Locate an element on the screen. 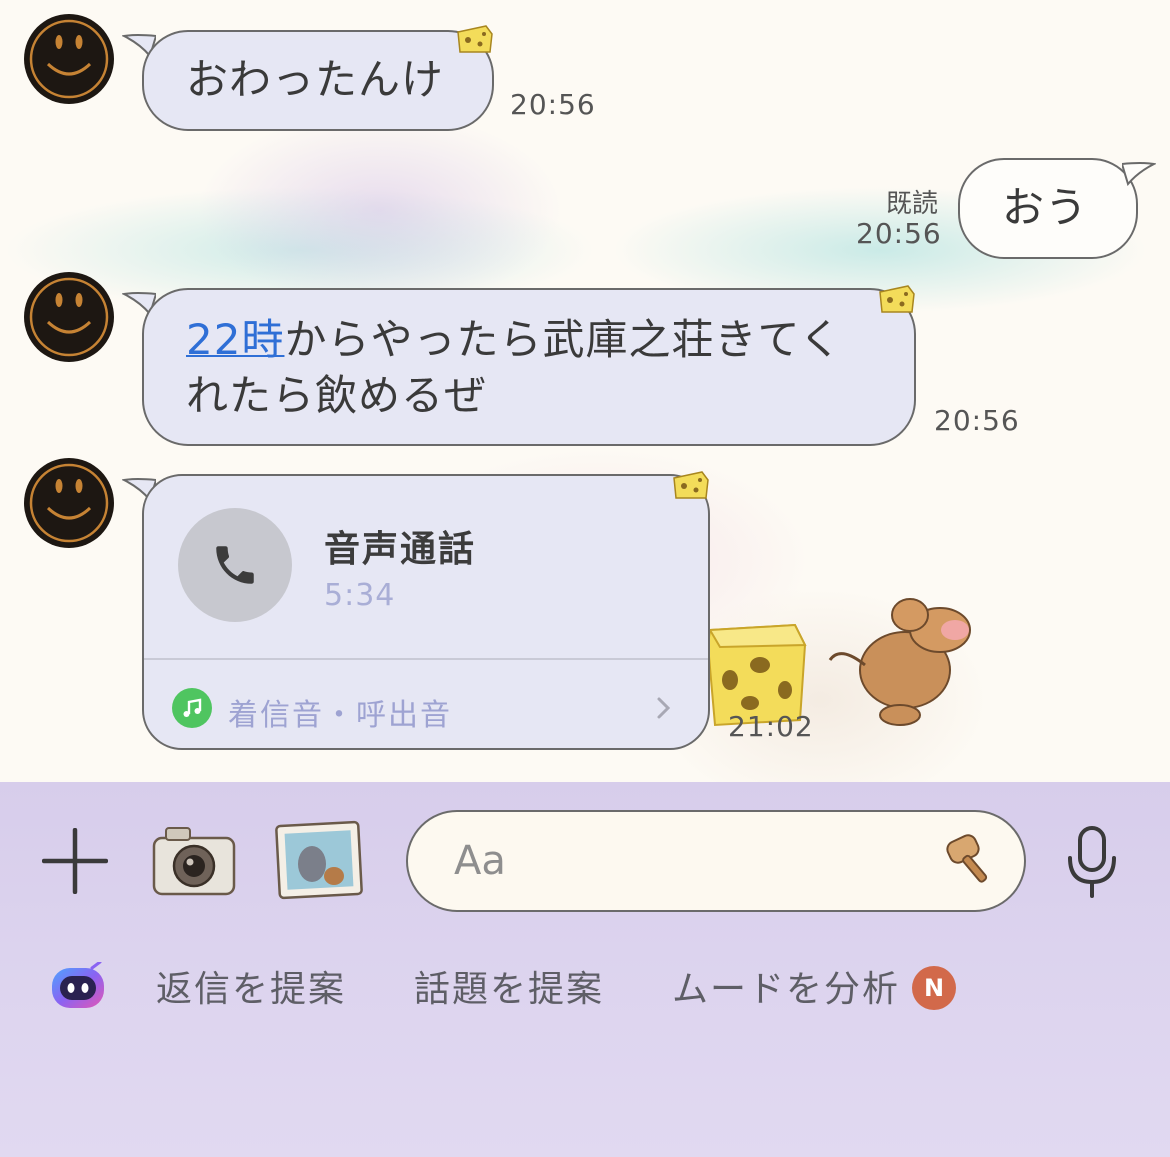 This screenshot has height=1157, width=1170. call-title: 音声通話 is located at coordinates (400, 549).